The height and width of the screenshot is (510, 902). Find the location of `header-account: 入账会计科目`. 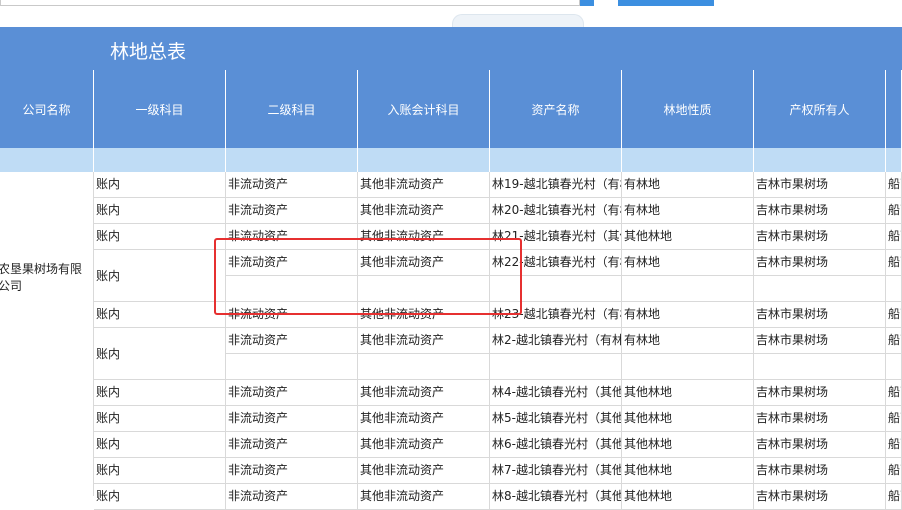

header-account: 入账会计科目 is located at coordinates (424, 109).